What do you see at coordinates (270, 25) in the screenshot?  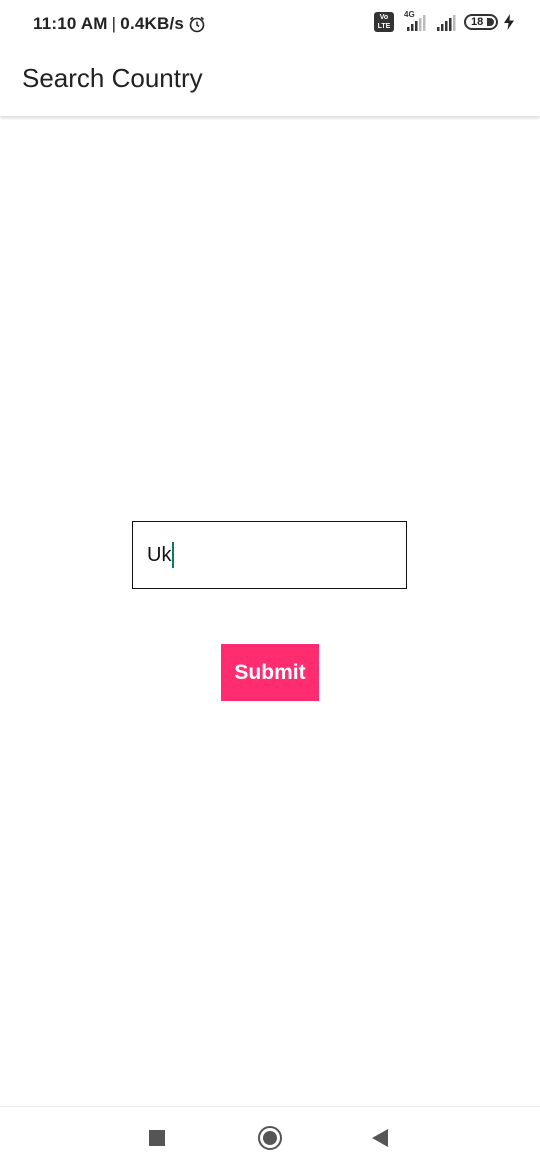 I see `status-bar: 11:10 AM | 0.4KB/s Vo LTE 4G 18` at bounding box center [270, 25].